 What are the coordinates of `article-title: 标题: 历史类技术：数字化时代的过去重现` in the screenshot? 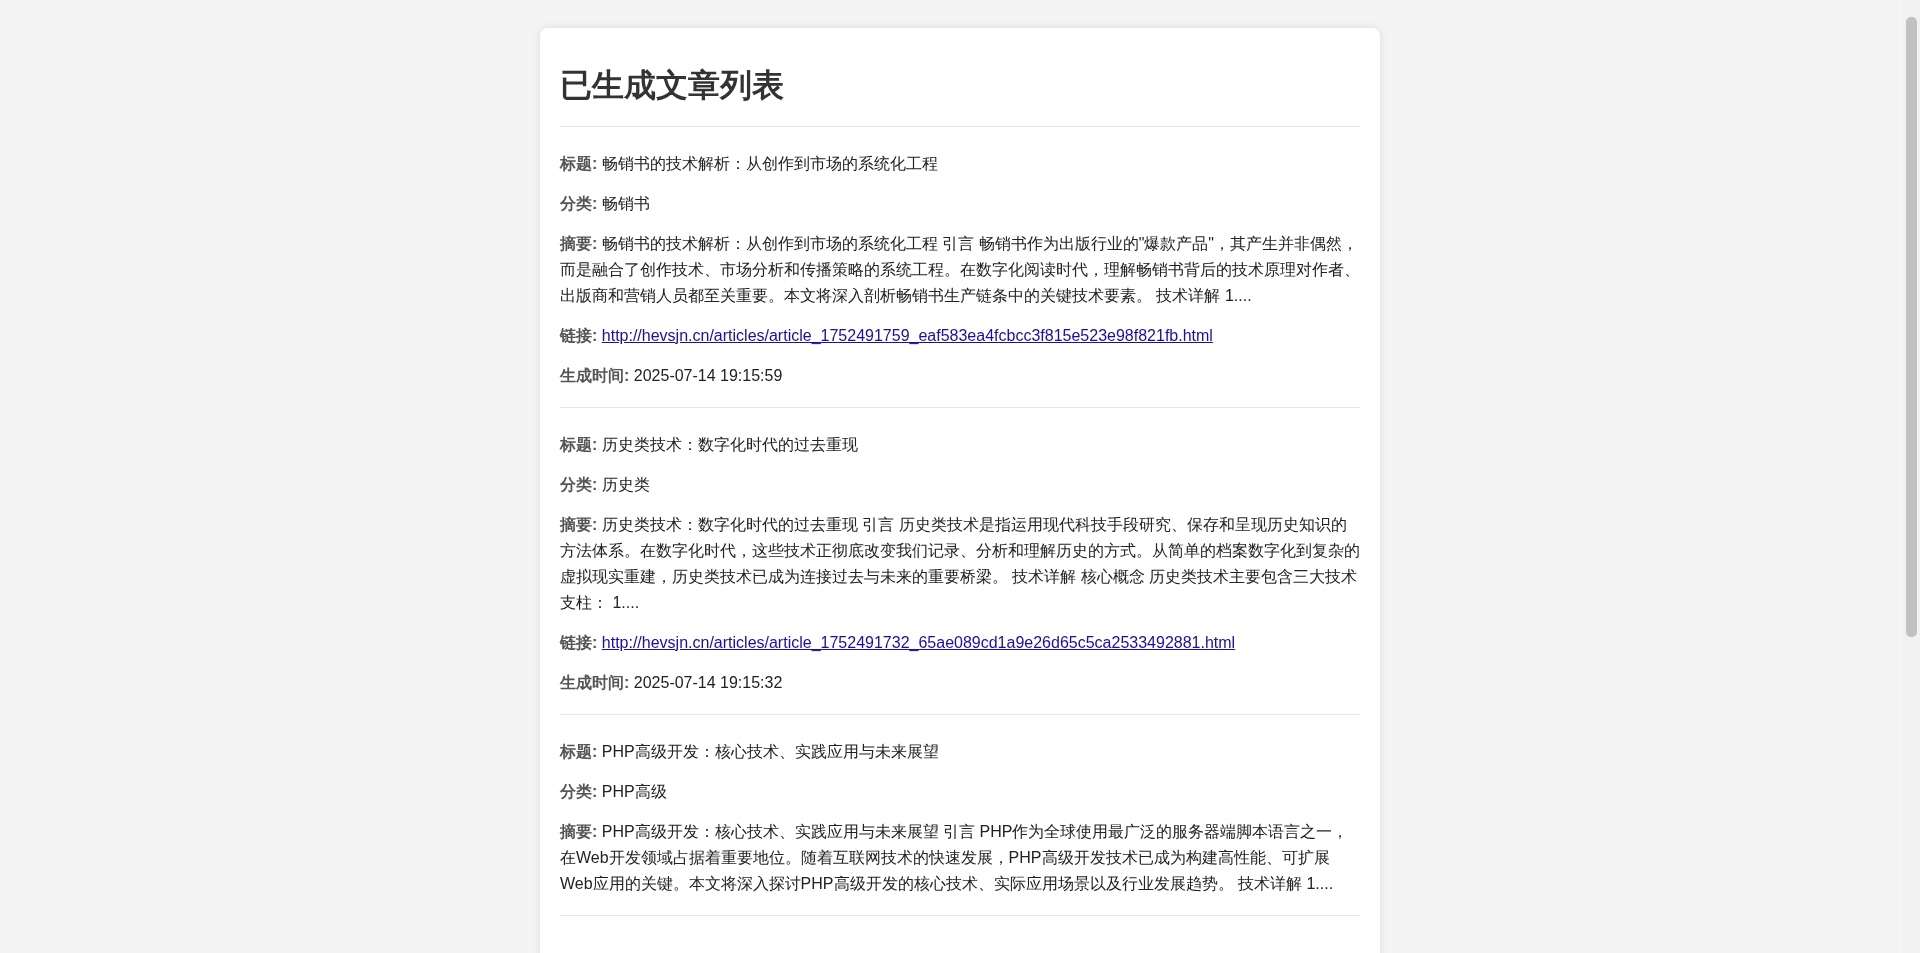 It's located at (709, 445).